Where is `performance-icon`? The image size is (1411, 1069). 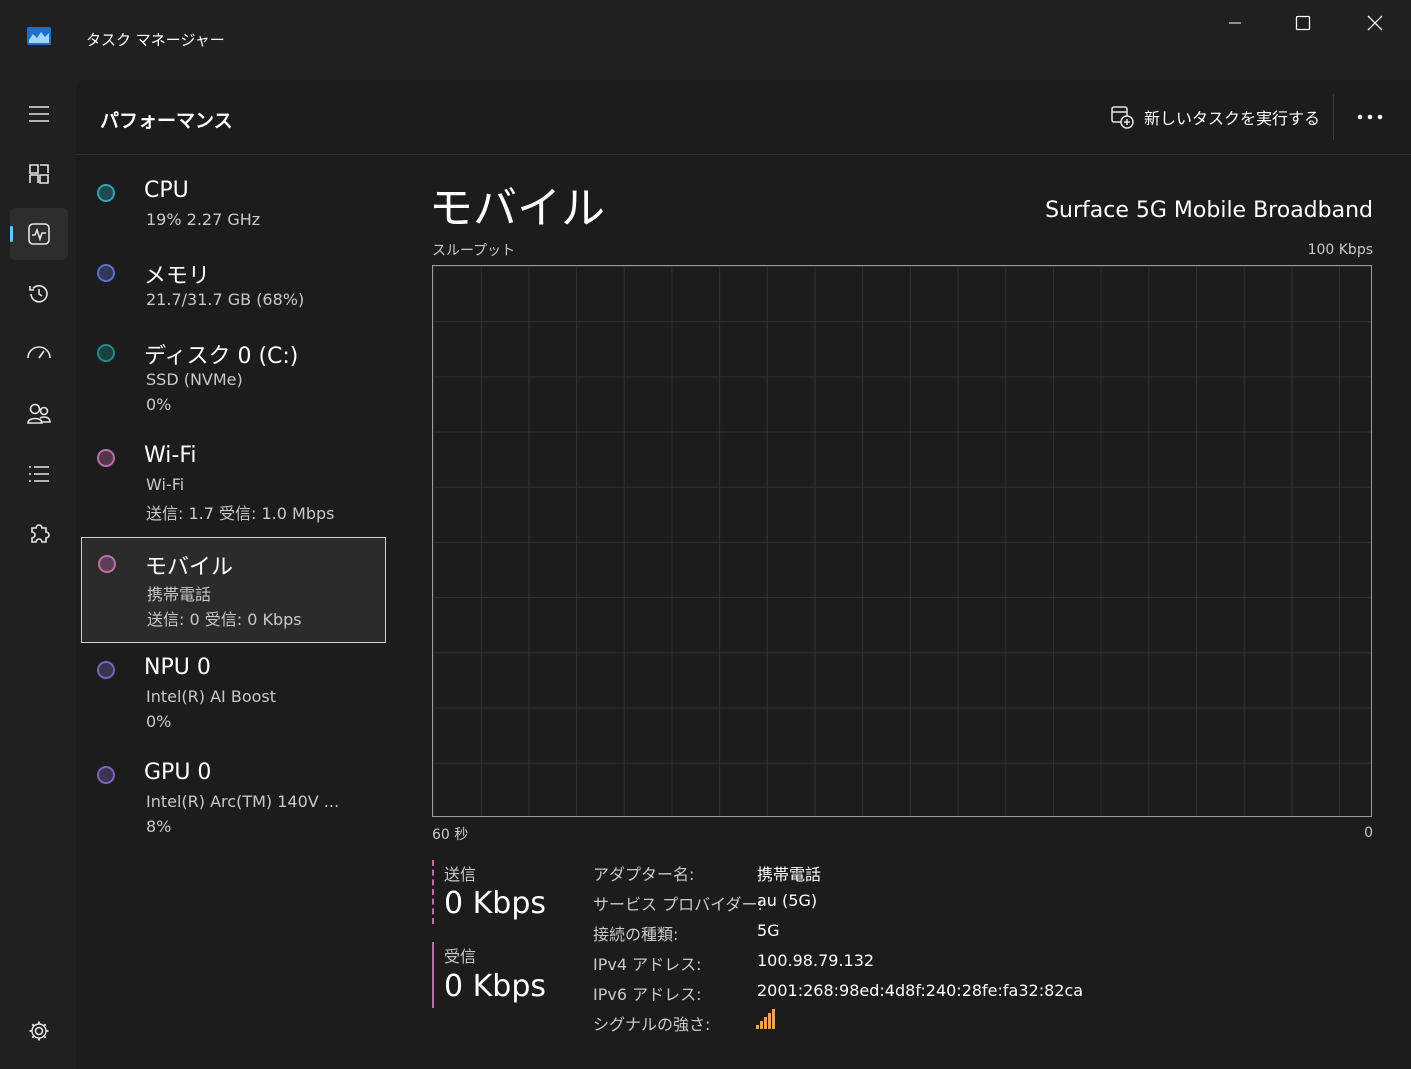 performance-icon is located at coordinates (39, 234).